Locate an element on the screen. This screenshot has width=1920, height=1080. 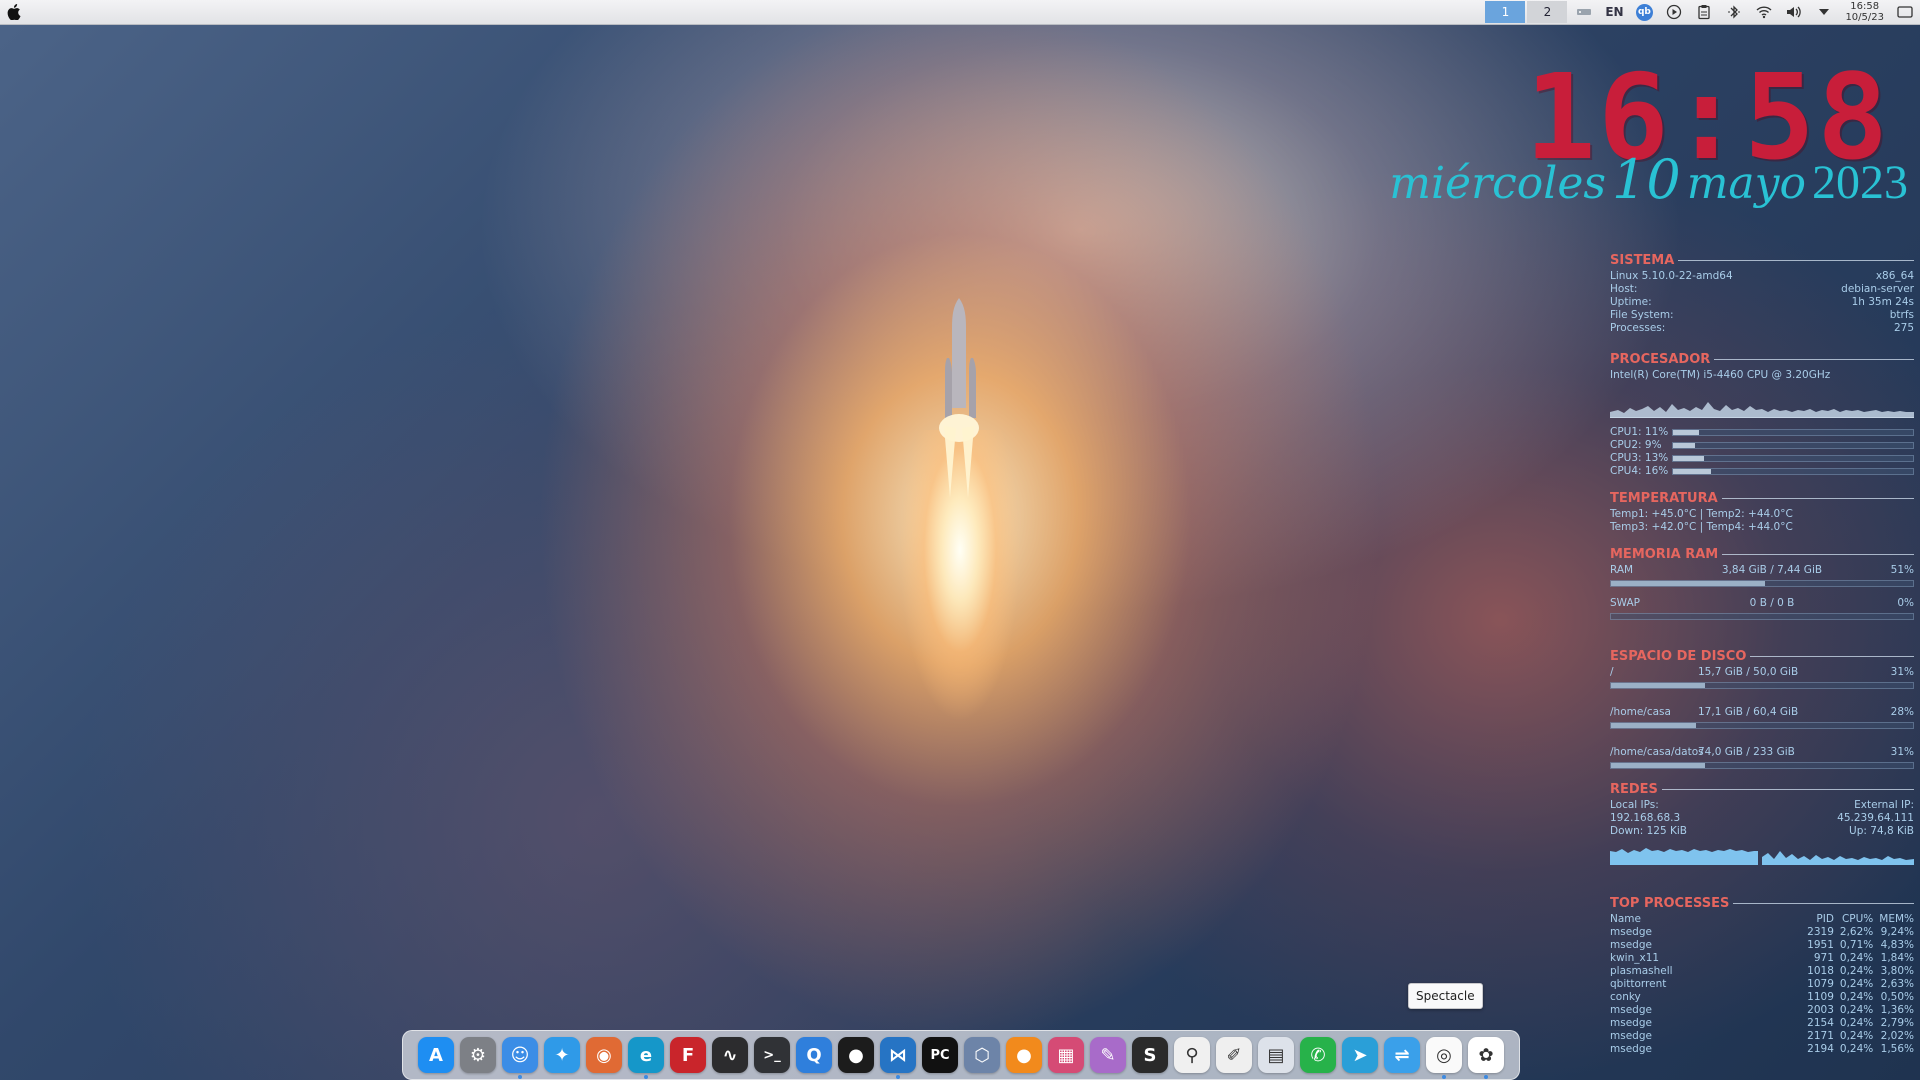
quicktime-icon: Q is located at coordinates (814, 1055).